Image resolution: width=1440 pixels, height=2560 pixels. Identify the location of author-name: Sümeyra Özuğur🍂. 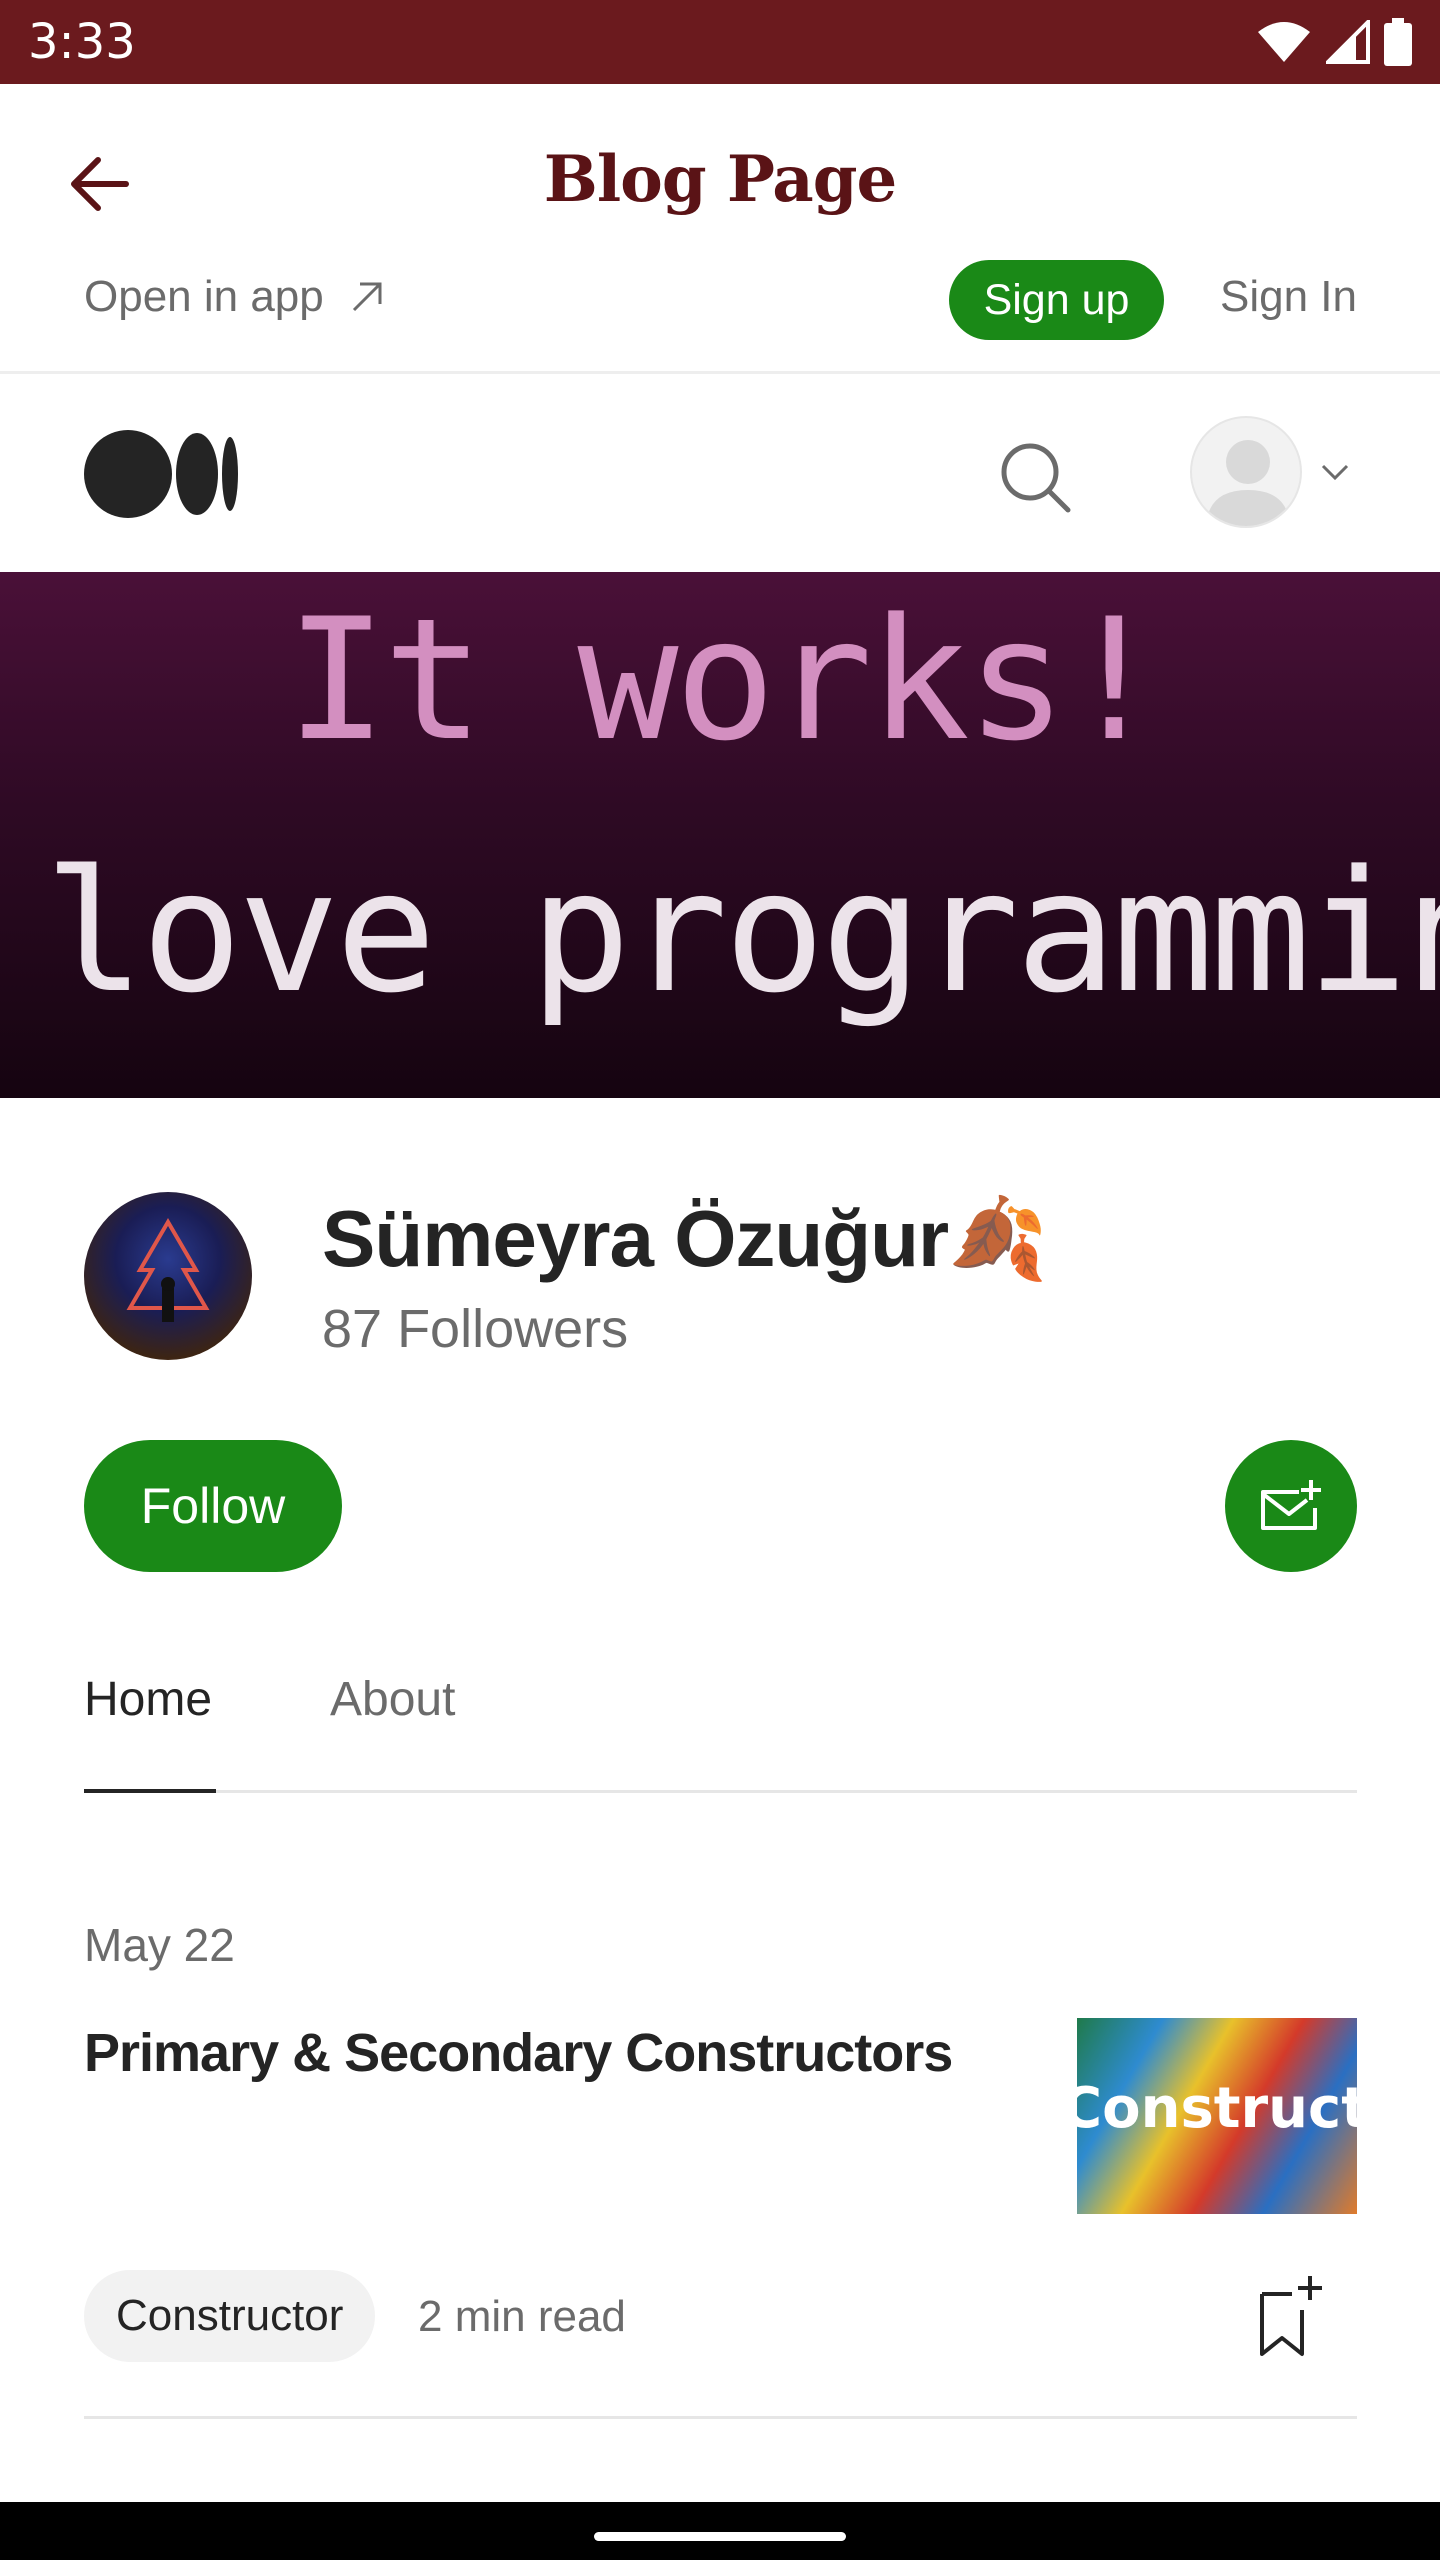
(685, 1238).